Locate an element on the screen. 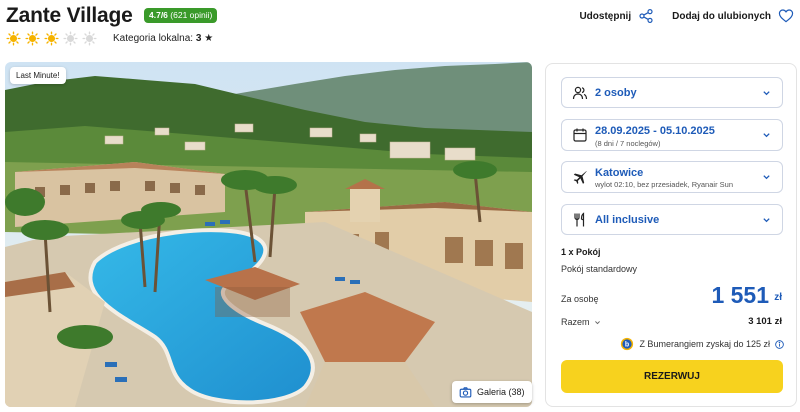  star-icon: ★ is located at coordinates (209, 38).